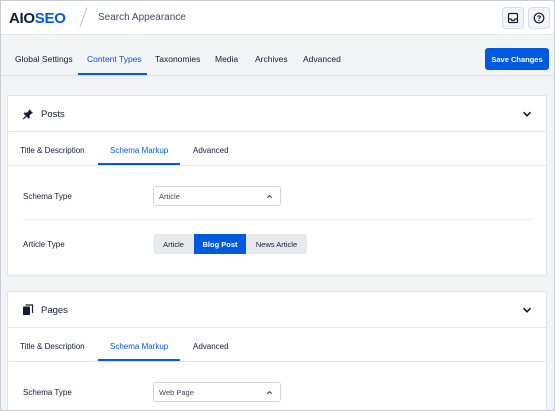  What do you see at coordinates (52, 346) in the screenshot?
I see `pages-tab-title-description: Title & Description` at bounding box center [52, 346].